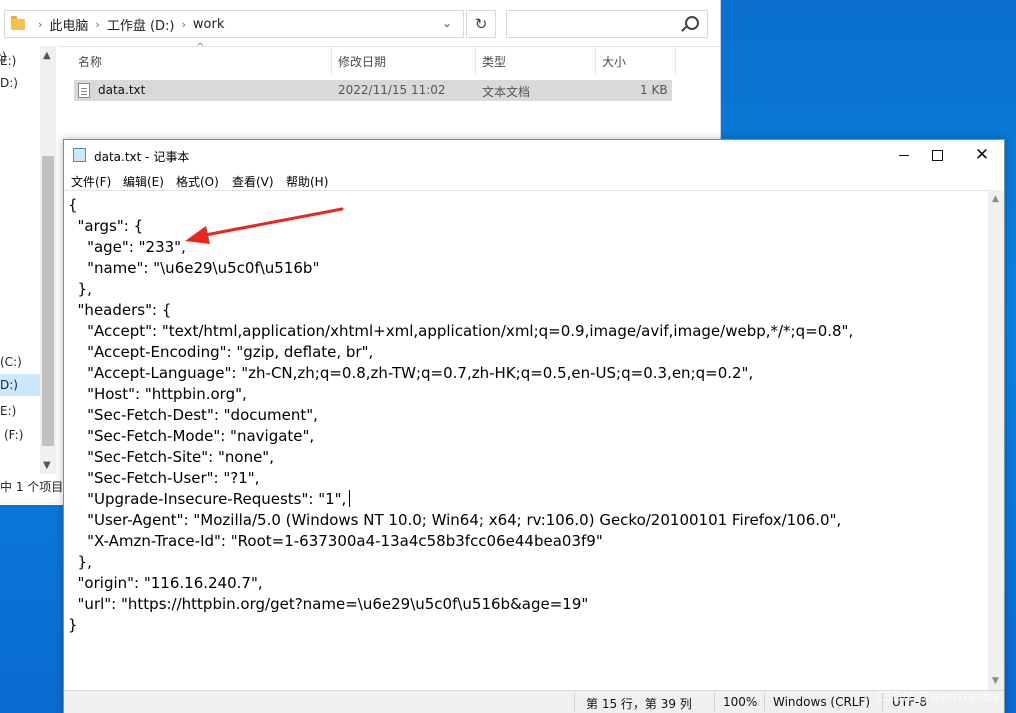  Describe the element at coordinates (404, 61) in the screenshot. I see `column-header-date: 修改日期` at that location.